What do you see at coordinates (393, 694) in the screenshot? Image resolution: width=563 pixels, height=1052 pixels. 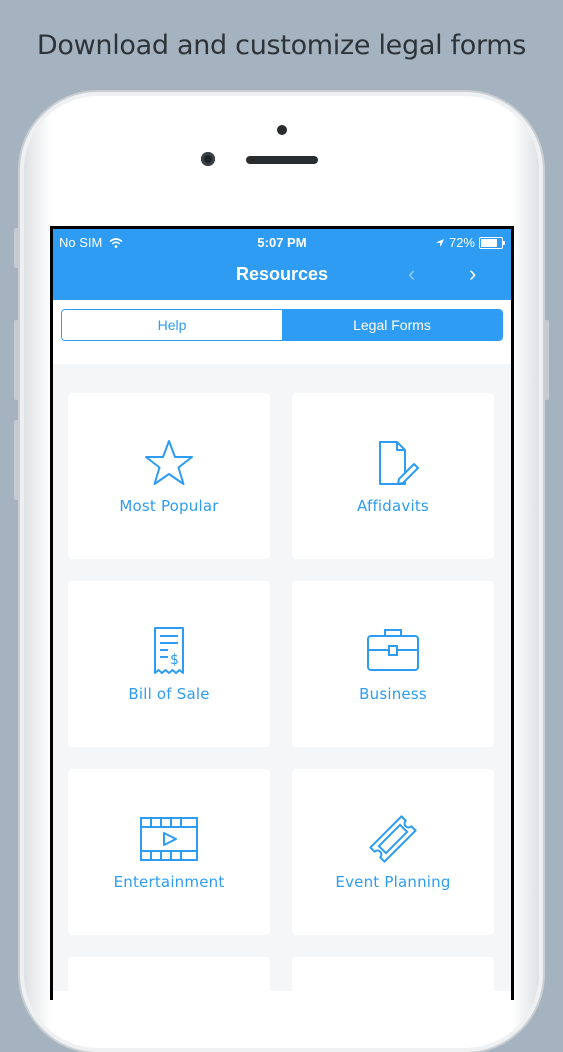 I see `category-label: Business` at bounding box center [393, 694].